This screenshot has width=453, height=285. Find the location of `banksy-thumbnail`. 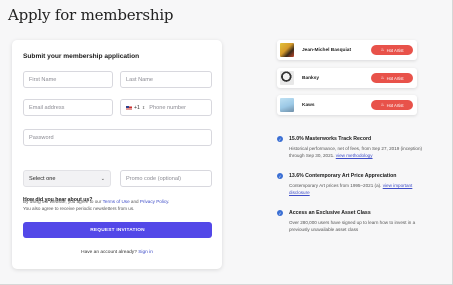

banksy-thumbnail is located at coordinates (287, 78).